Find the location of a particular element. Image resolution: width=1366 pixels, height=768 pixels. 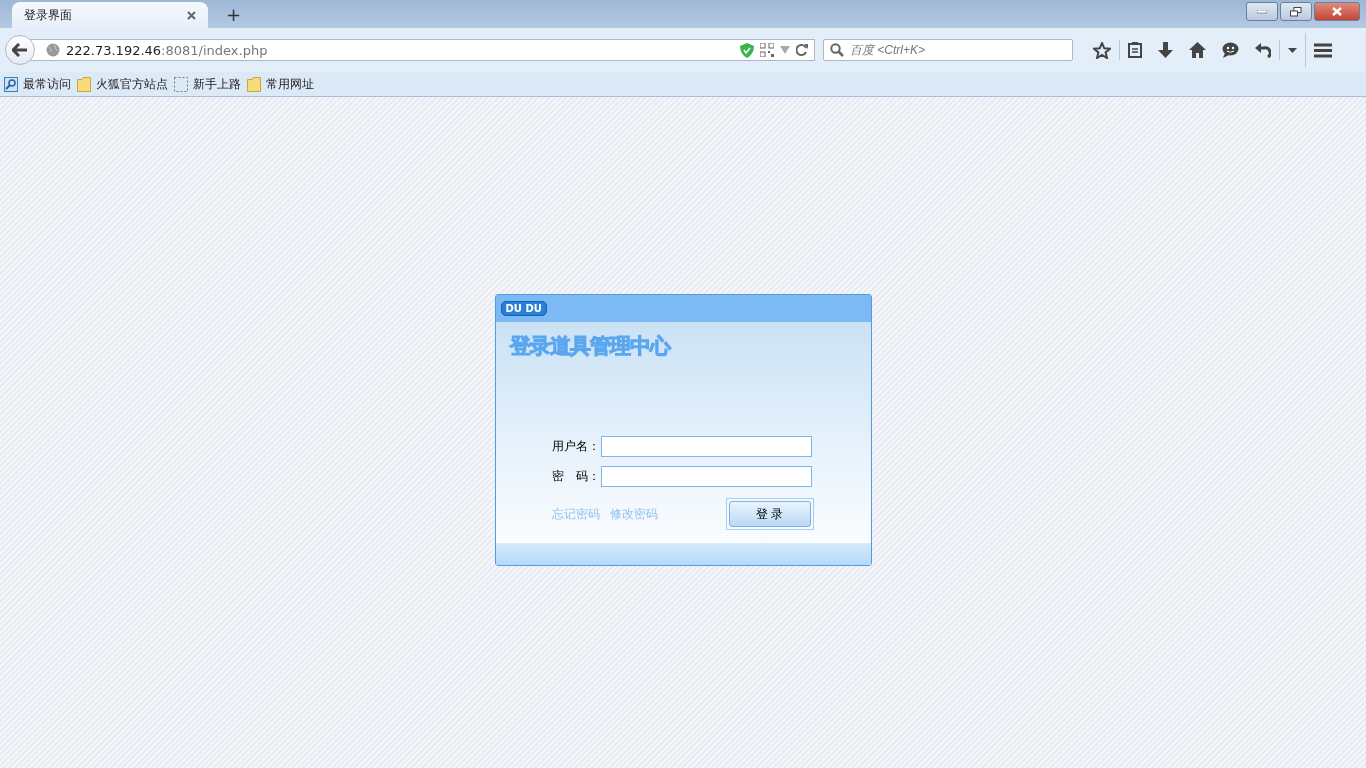

search-icon is located at coordinates (837, 50).